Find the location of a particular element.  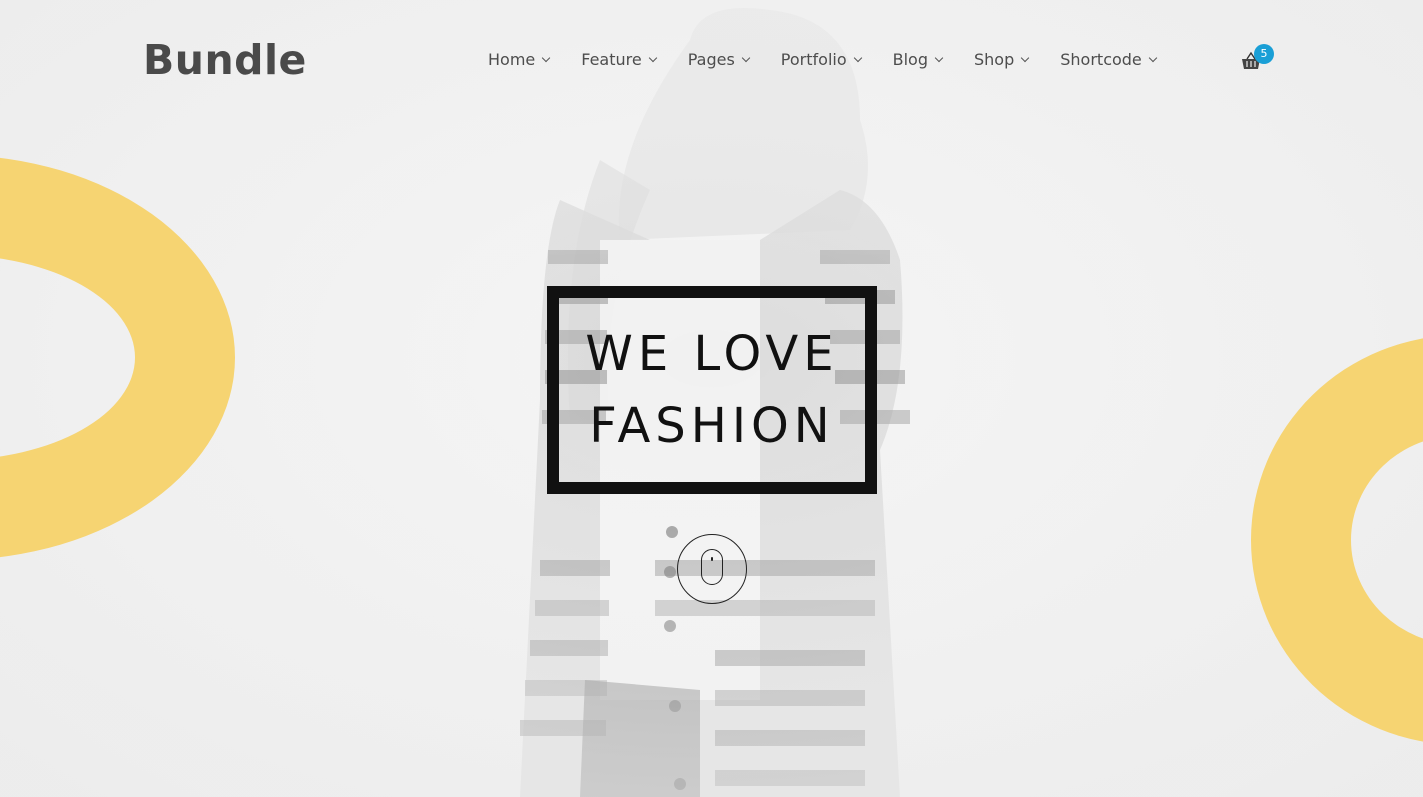

nav-item-pages: Pages is located at coordinates (719, 59).